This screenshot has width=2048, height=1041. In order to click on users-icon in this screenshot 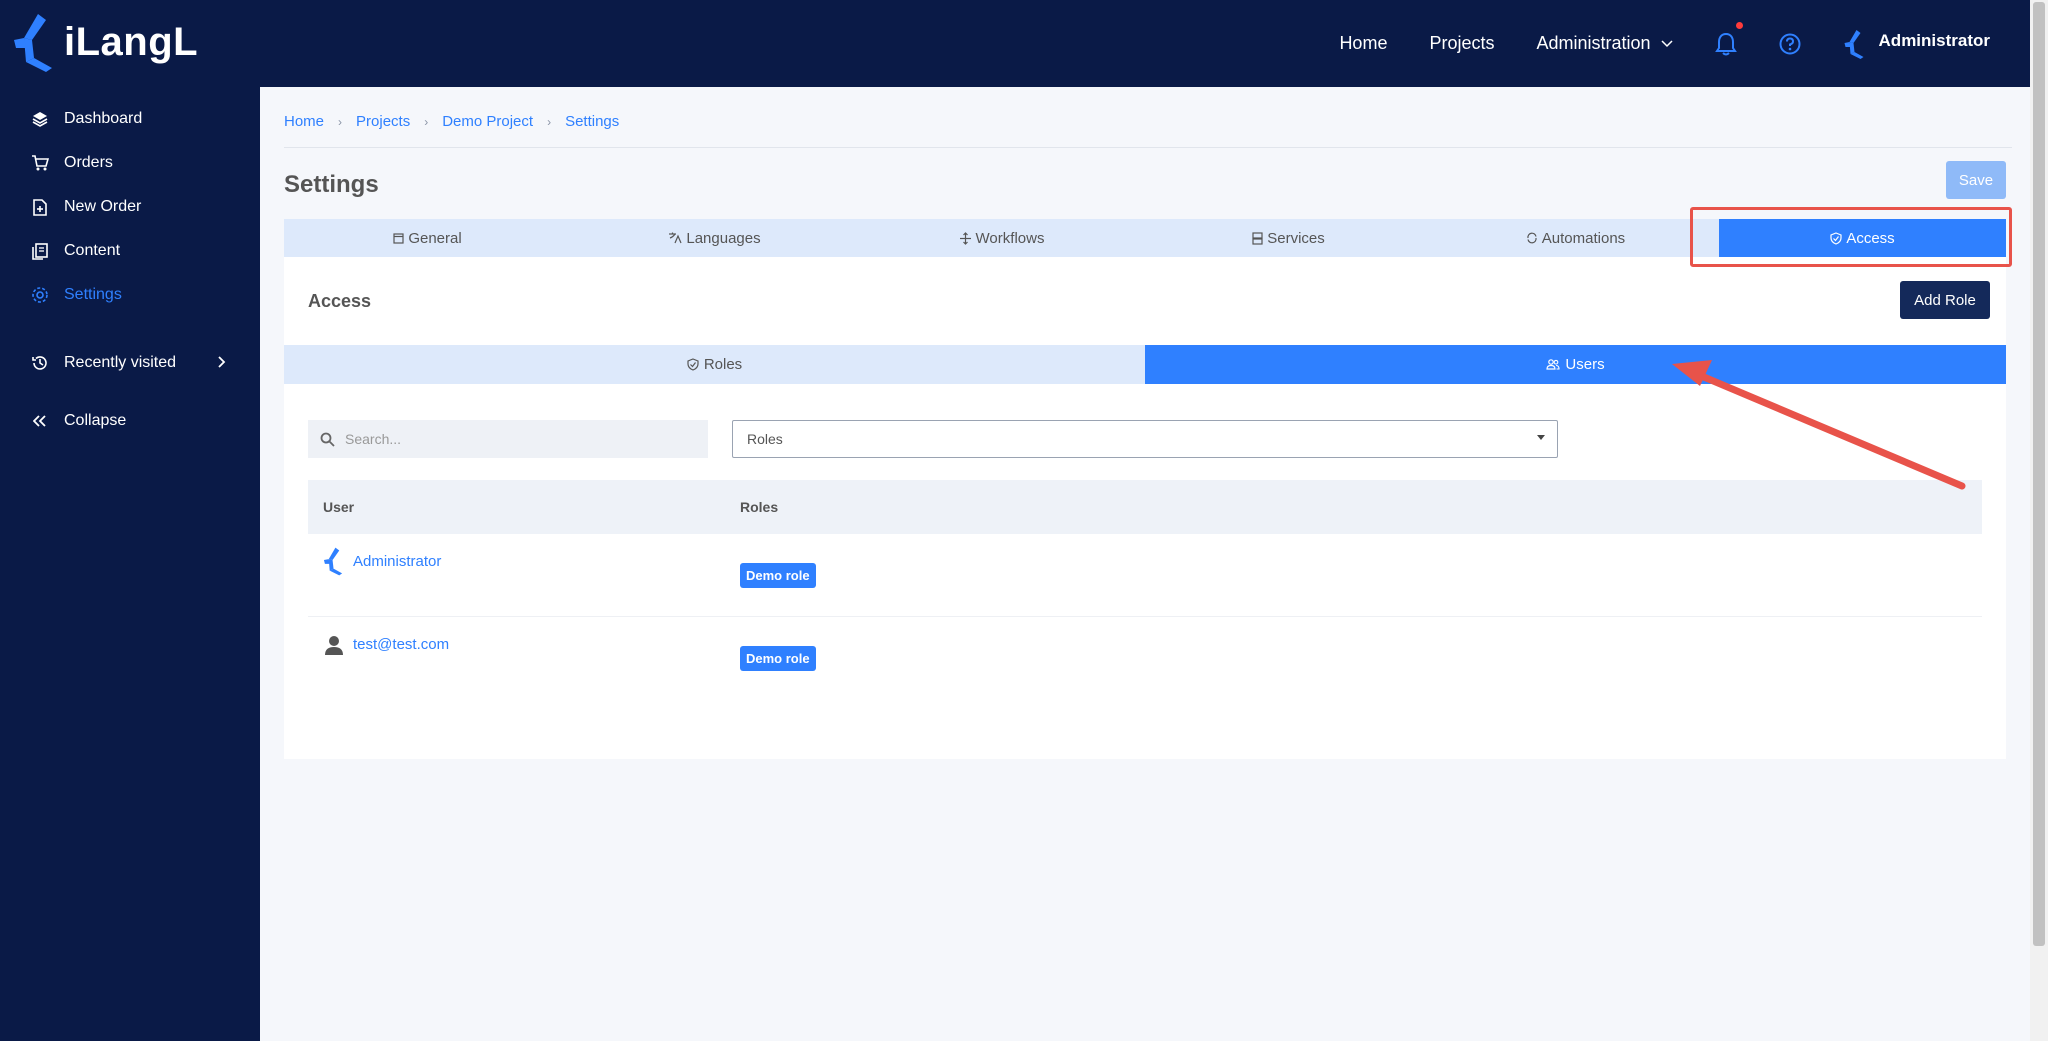, I will do `click(1553, 364)`.